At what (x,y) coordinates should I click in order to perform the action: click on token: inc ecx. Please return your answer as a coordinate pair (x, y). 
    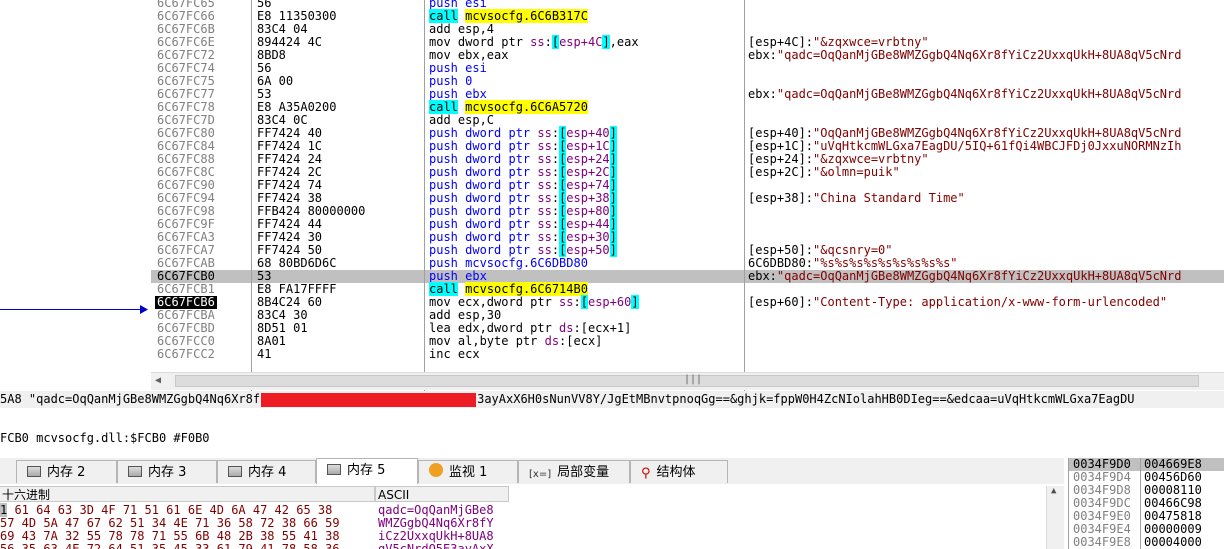
    Looking at the image, I should click on (454, 354).